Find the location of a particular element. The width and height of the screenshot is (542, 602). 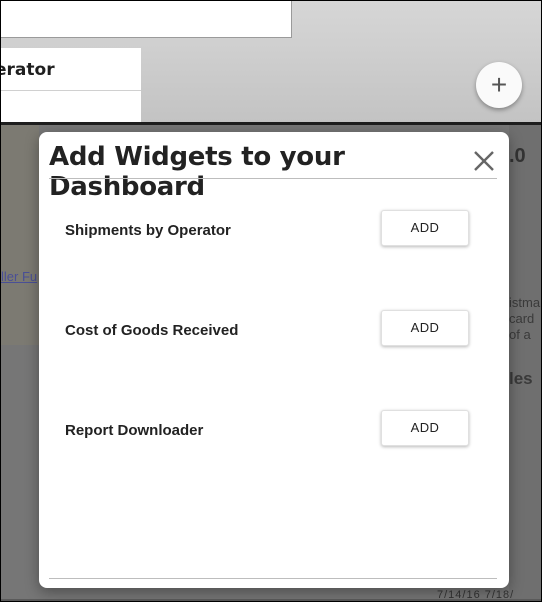

background-widget-card: erator is located at coordinates (71, 85).